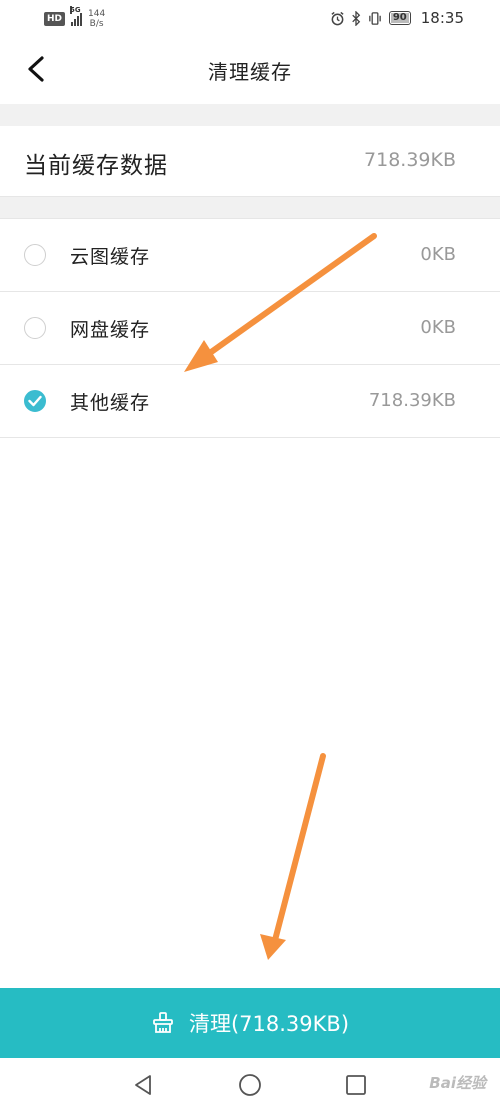 The width and height of the screenshot is (500, 1111). I want to click on cache-item-label: 网盘缓存, so click(110, 330).